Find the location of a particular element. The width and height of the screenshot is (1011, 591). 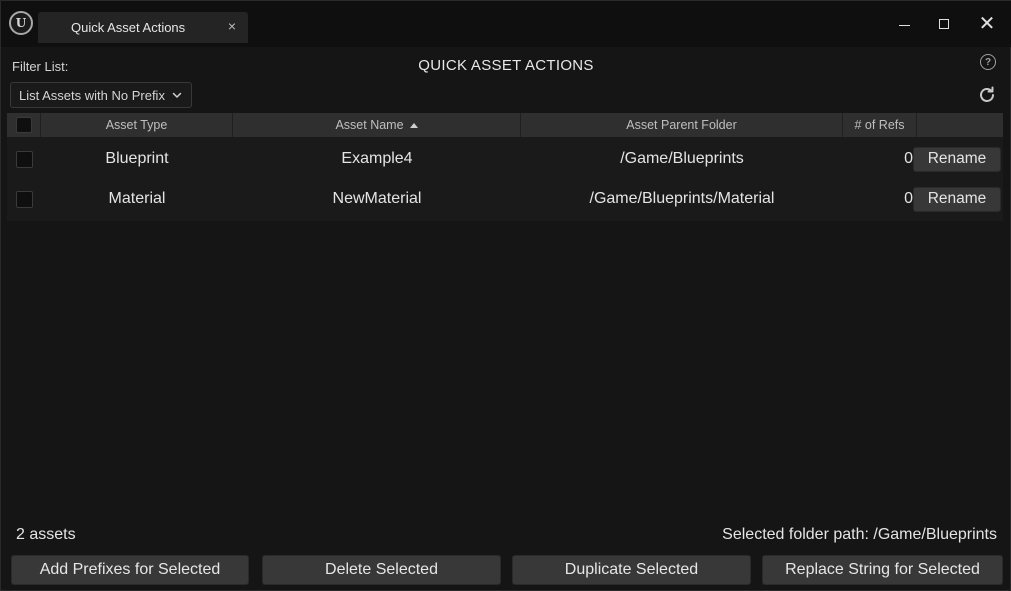

column-header-label: Asset Type is located at coordinates (136, 125).